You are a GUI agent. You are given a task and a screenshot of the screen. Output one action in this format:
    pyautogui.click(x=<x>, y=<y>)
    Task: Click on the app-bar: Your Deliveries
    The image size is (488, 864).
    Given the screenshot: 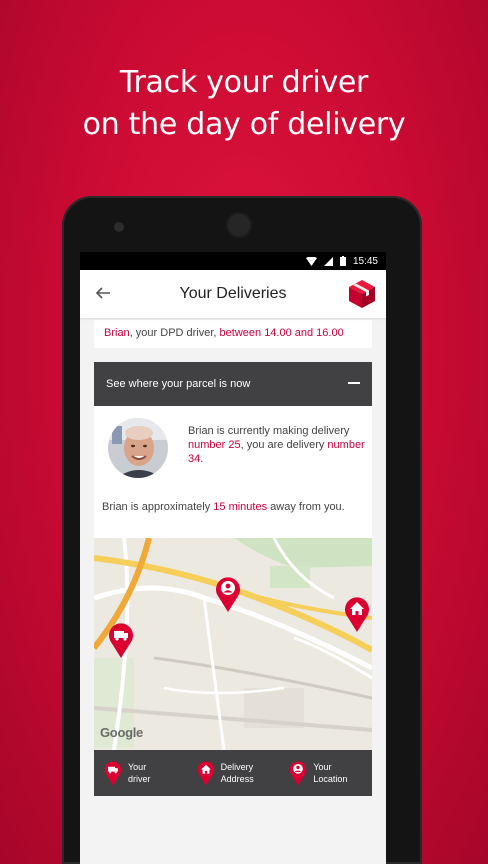 What is the action you would take?
    pyautogui.click(x=233, y=294)
    